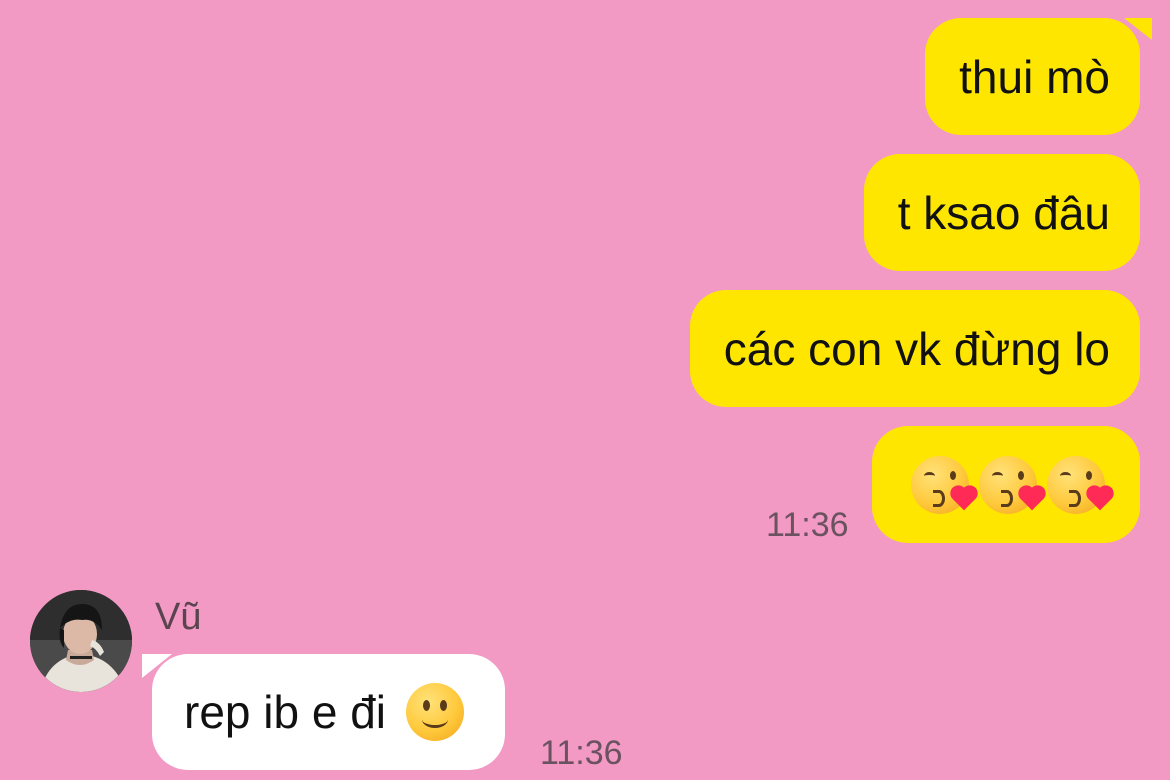 The height and width of the screenshot is (780, 1170). I want to click on incoming-message: rep ib e đi, so click(329, 712).